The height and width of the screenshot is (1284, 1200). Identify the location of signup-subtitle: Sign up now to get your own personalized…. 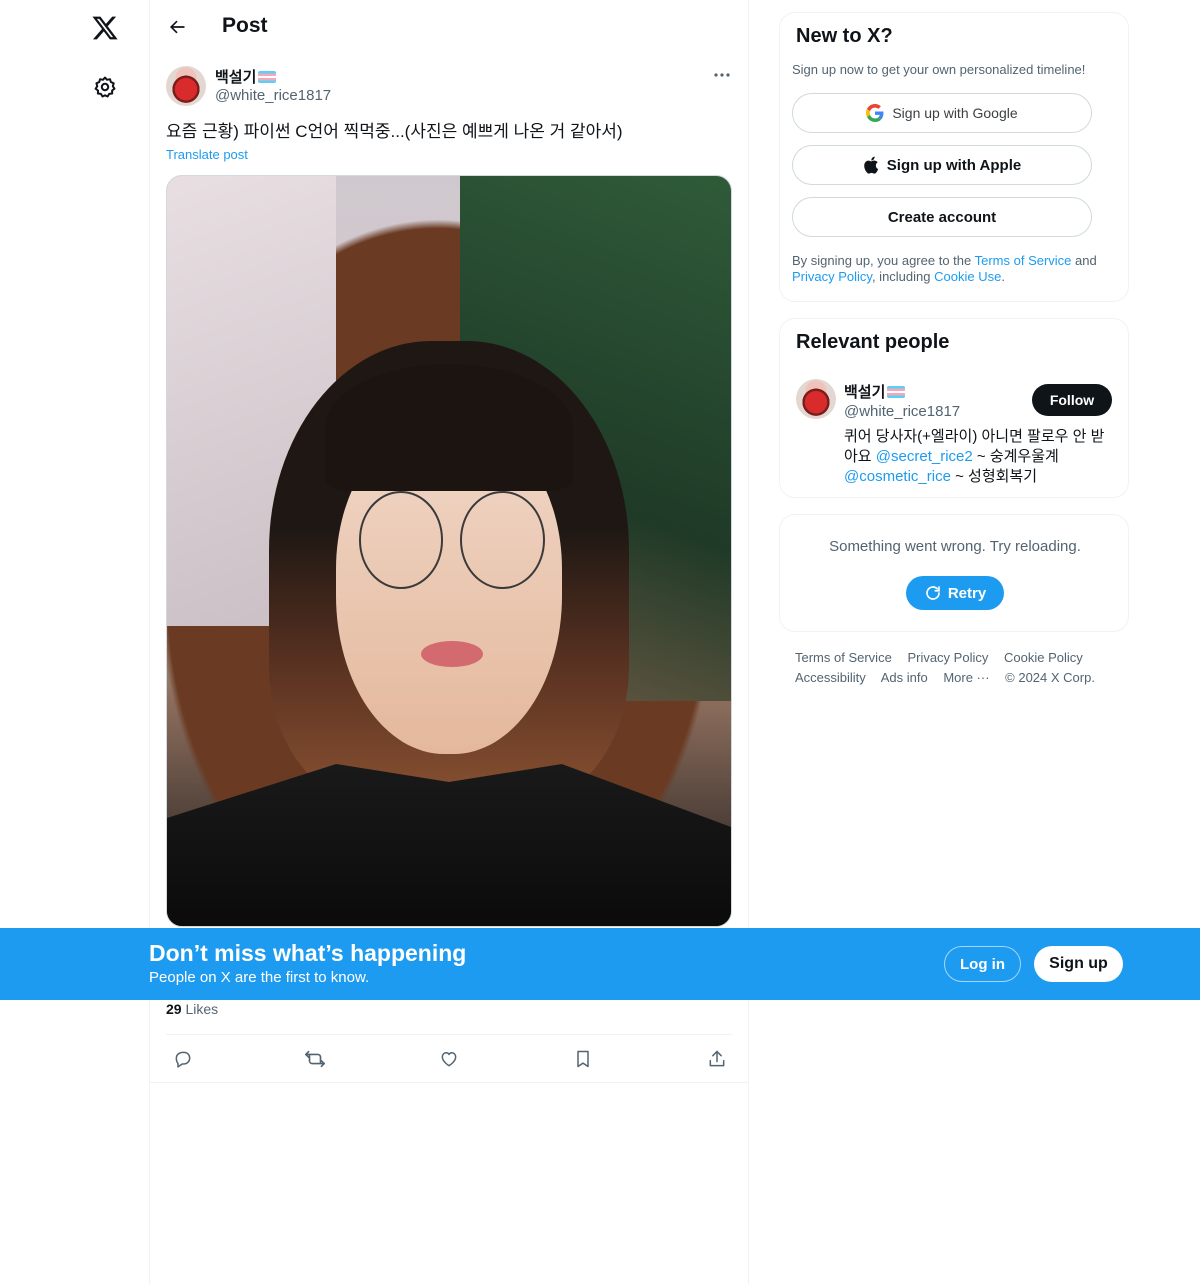
(939, 69).